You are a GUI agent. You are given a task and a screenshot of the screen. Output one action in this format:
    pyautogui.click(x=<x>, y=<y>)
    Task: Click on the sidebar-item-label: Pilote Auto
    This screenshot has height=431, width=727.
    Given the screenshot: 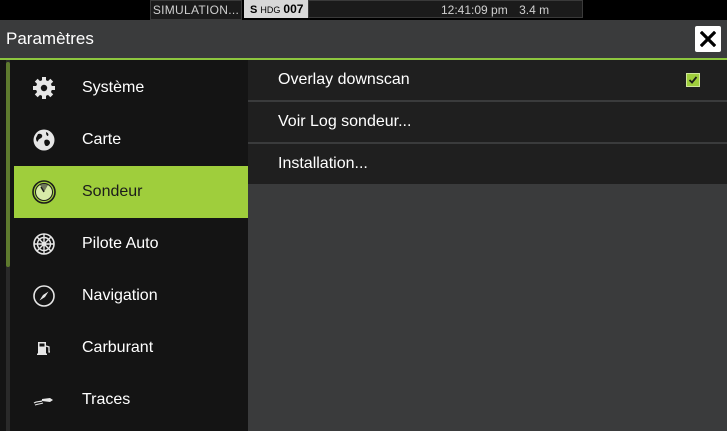 What is the action you would take?
    pyautogui.click(x=120, y=243)
    